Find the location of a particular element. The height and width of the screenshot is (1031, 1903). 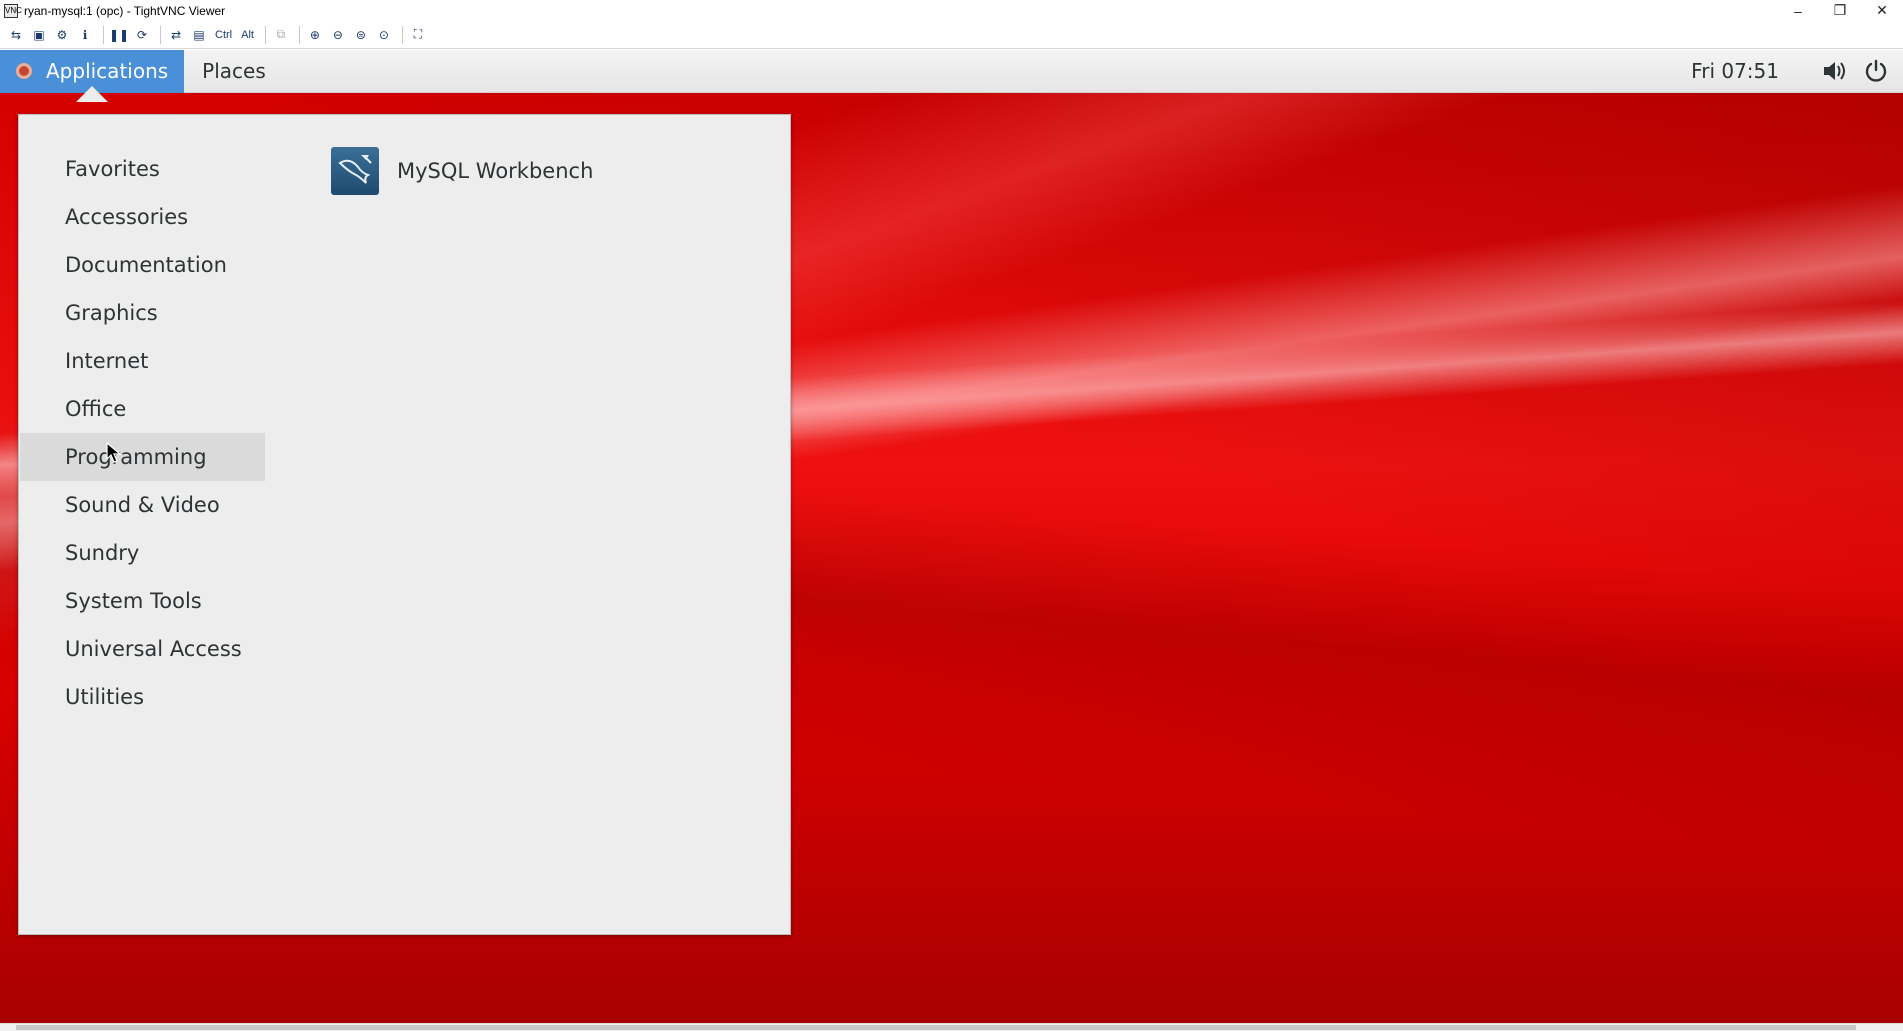

category-accessories: Accessories is located at coordinates (142, 217).